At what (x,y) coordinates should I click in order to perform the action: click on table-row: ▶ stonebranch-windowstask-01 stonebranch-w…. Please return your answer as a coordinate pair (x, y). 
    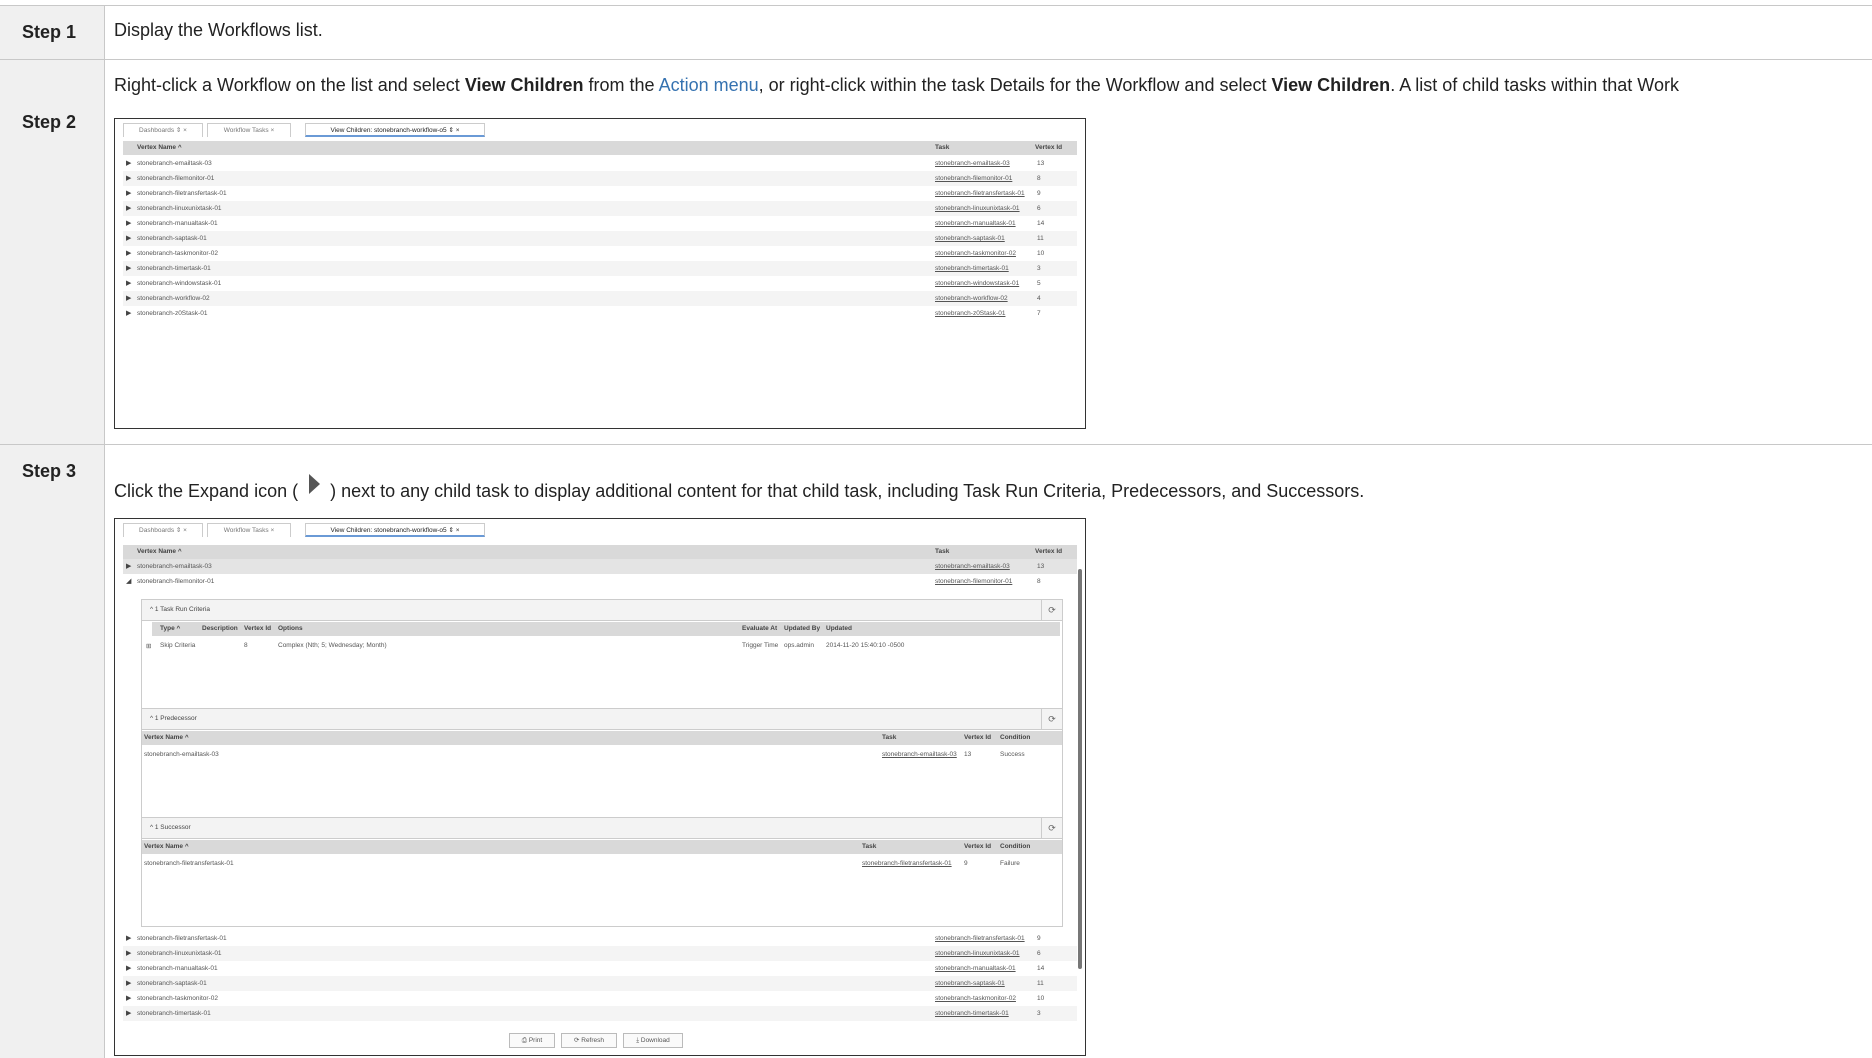
    Looking at the image, I should click on (600, 283).